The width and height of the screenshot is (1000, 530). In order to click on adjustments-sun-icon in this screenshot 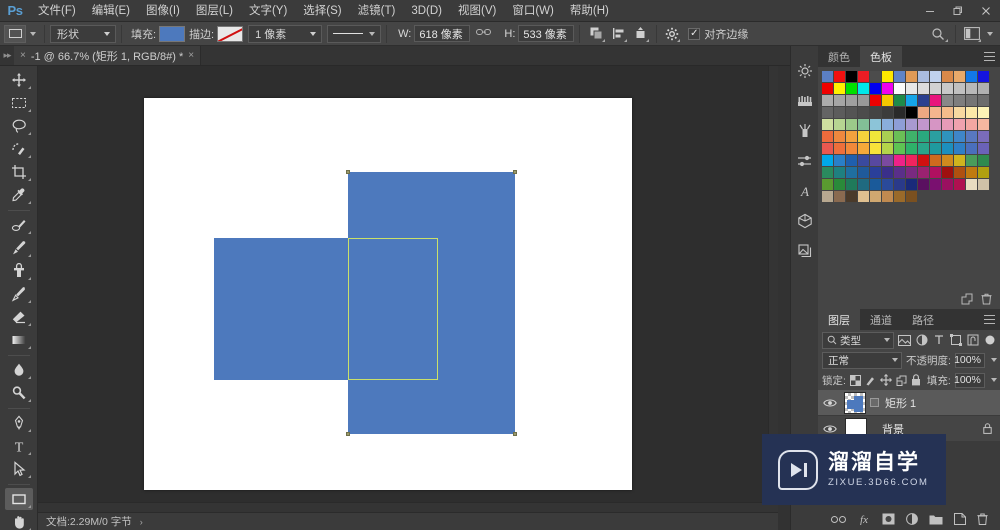, I will do `click(805, 71)`.